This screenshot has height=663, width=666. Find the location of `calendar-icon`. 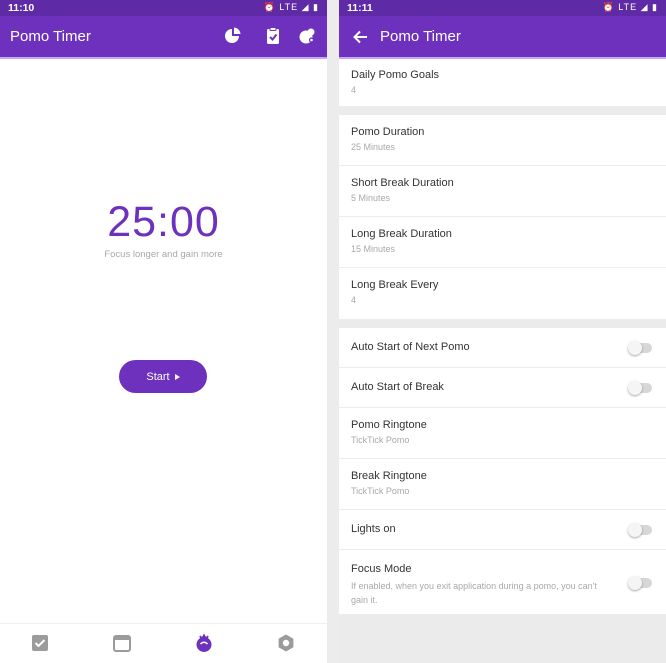

calendar-icon is located at coordinates (122, 643).